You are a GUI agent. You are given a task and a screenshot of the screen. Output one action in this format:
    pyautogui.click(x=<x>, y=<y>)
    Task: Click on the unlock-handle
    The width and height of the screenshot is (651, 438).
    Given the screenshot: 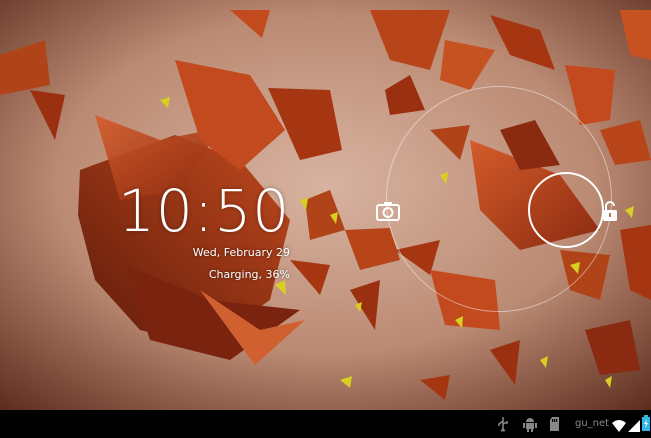 What is the action you would take?
    pyautogui.click(x=566, y=210)
    